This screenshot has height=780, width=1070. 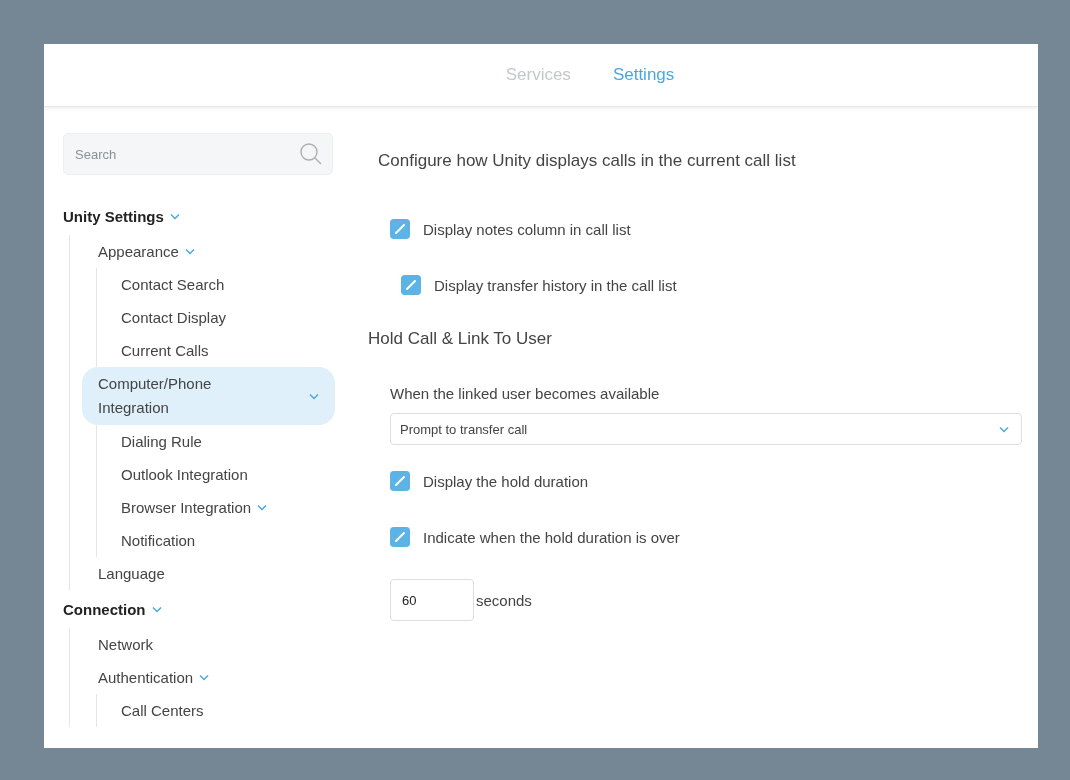 I want to click on sidebar-item: Outlook Integration, so click(x=219, y=474).